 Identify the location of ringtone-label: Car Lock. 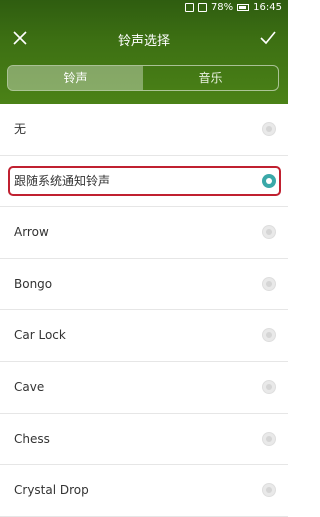
(40, 335).